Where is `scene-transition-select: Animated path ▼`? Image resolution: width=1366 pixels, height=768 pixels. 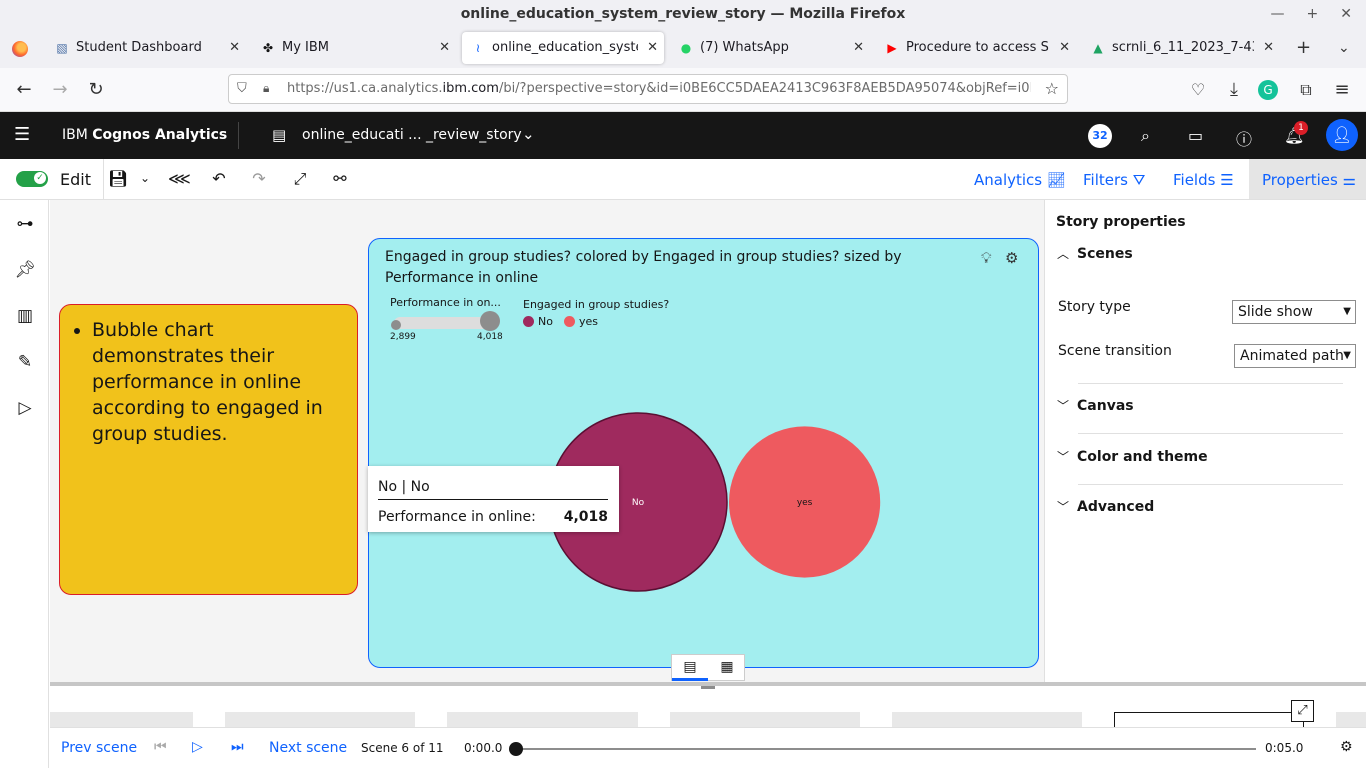
scene-transition-select: Animated path ▼ is located at coordinates (1295, 356).